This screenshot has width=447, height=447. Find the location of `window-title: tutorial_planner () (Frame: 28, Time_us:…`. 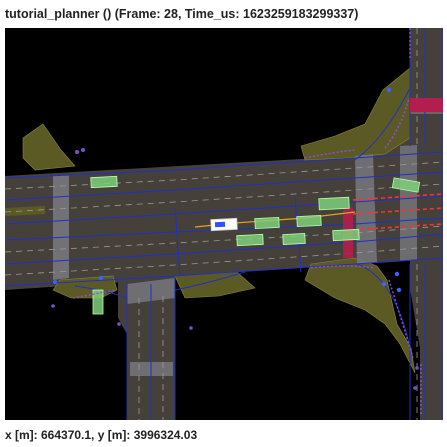

window-title: tutorial_planner () (Frame: 28, Time_us:… is located at coordinates (182, 14).